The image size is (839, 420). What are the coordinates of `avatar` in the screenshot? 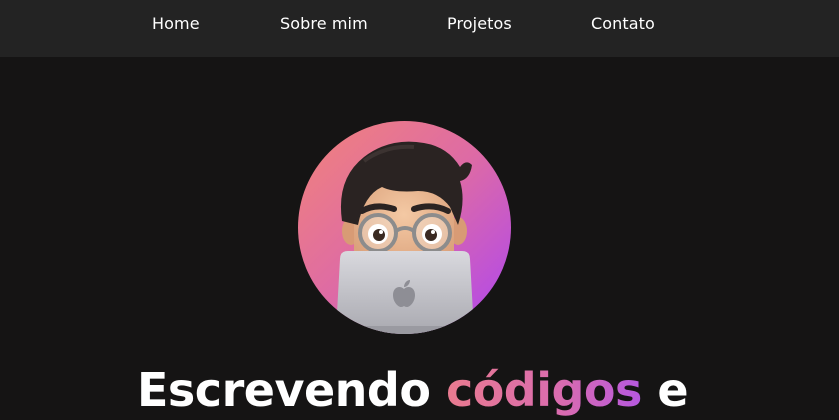 It's located at (404, 227).